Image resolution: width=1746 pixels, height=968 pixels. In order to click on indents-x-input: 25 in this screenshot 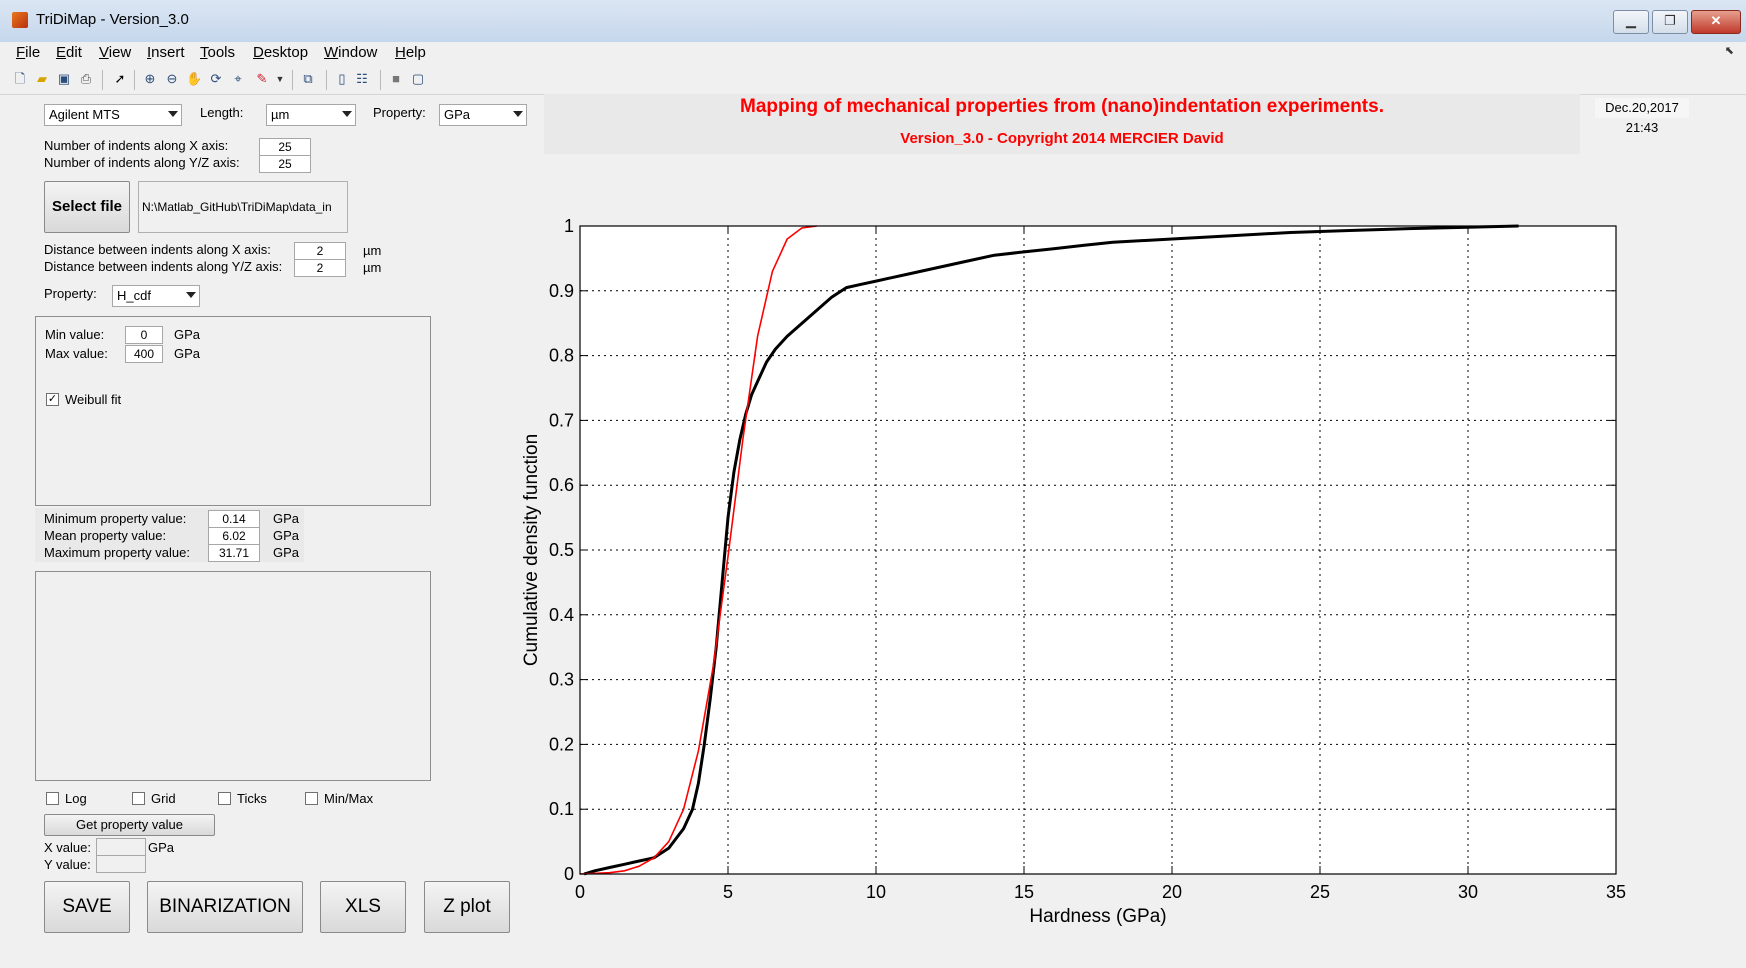, I will do `click(285, 147)`.